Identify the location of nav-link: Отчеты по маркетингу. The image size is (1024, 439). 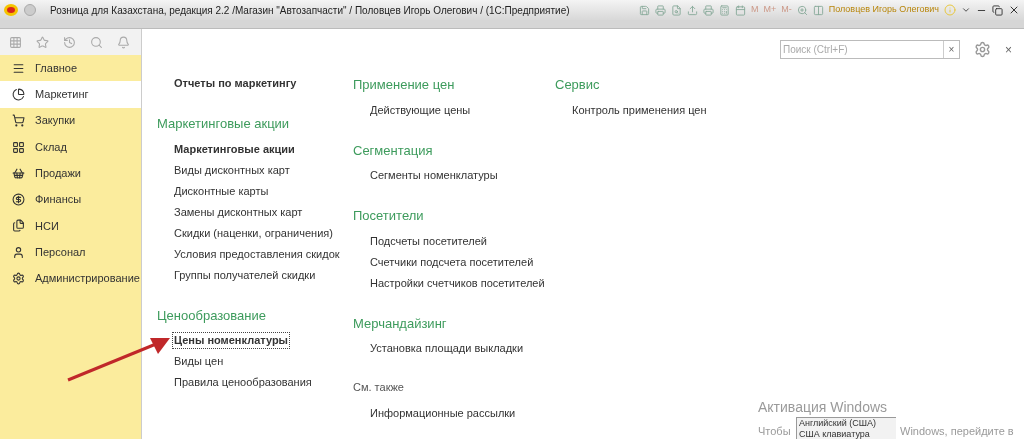
(235, 83).